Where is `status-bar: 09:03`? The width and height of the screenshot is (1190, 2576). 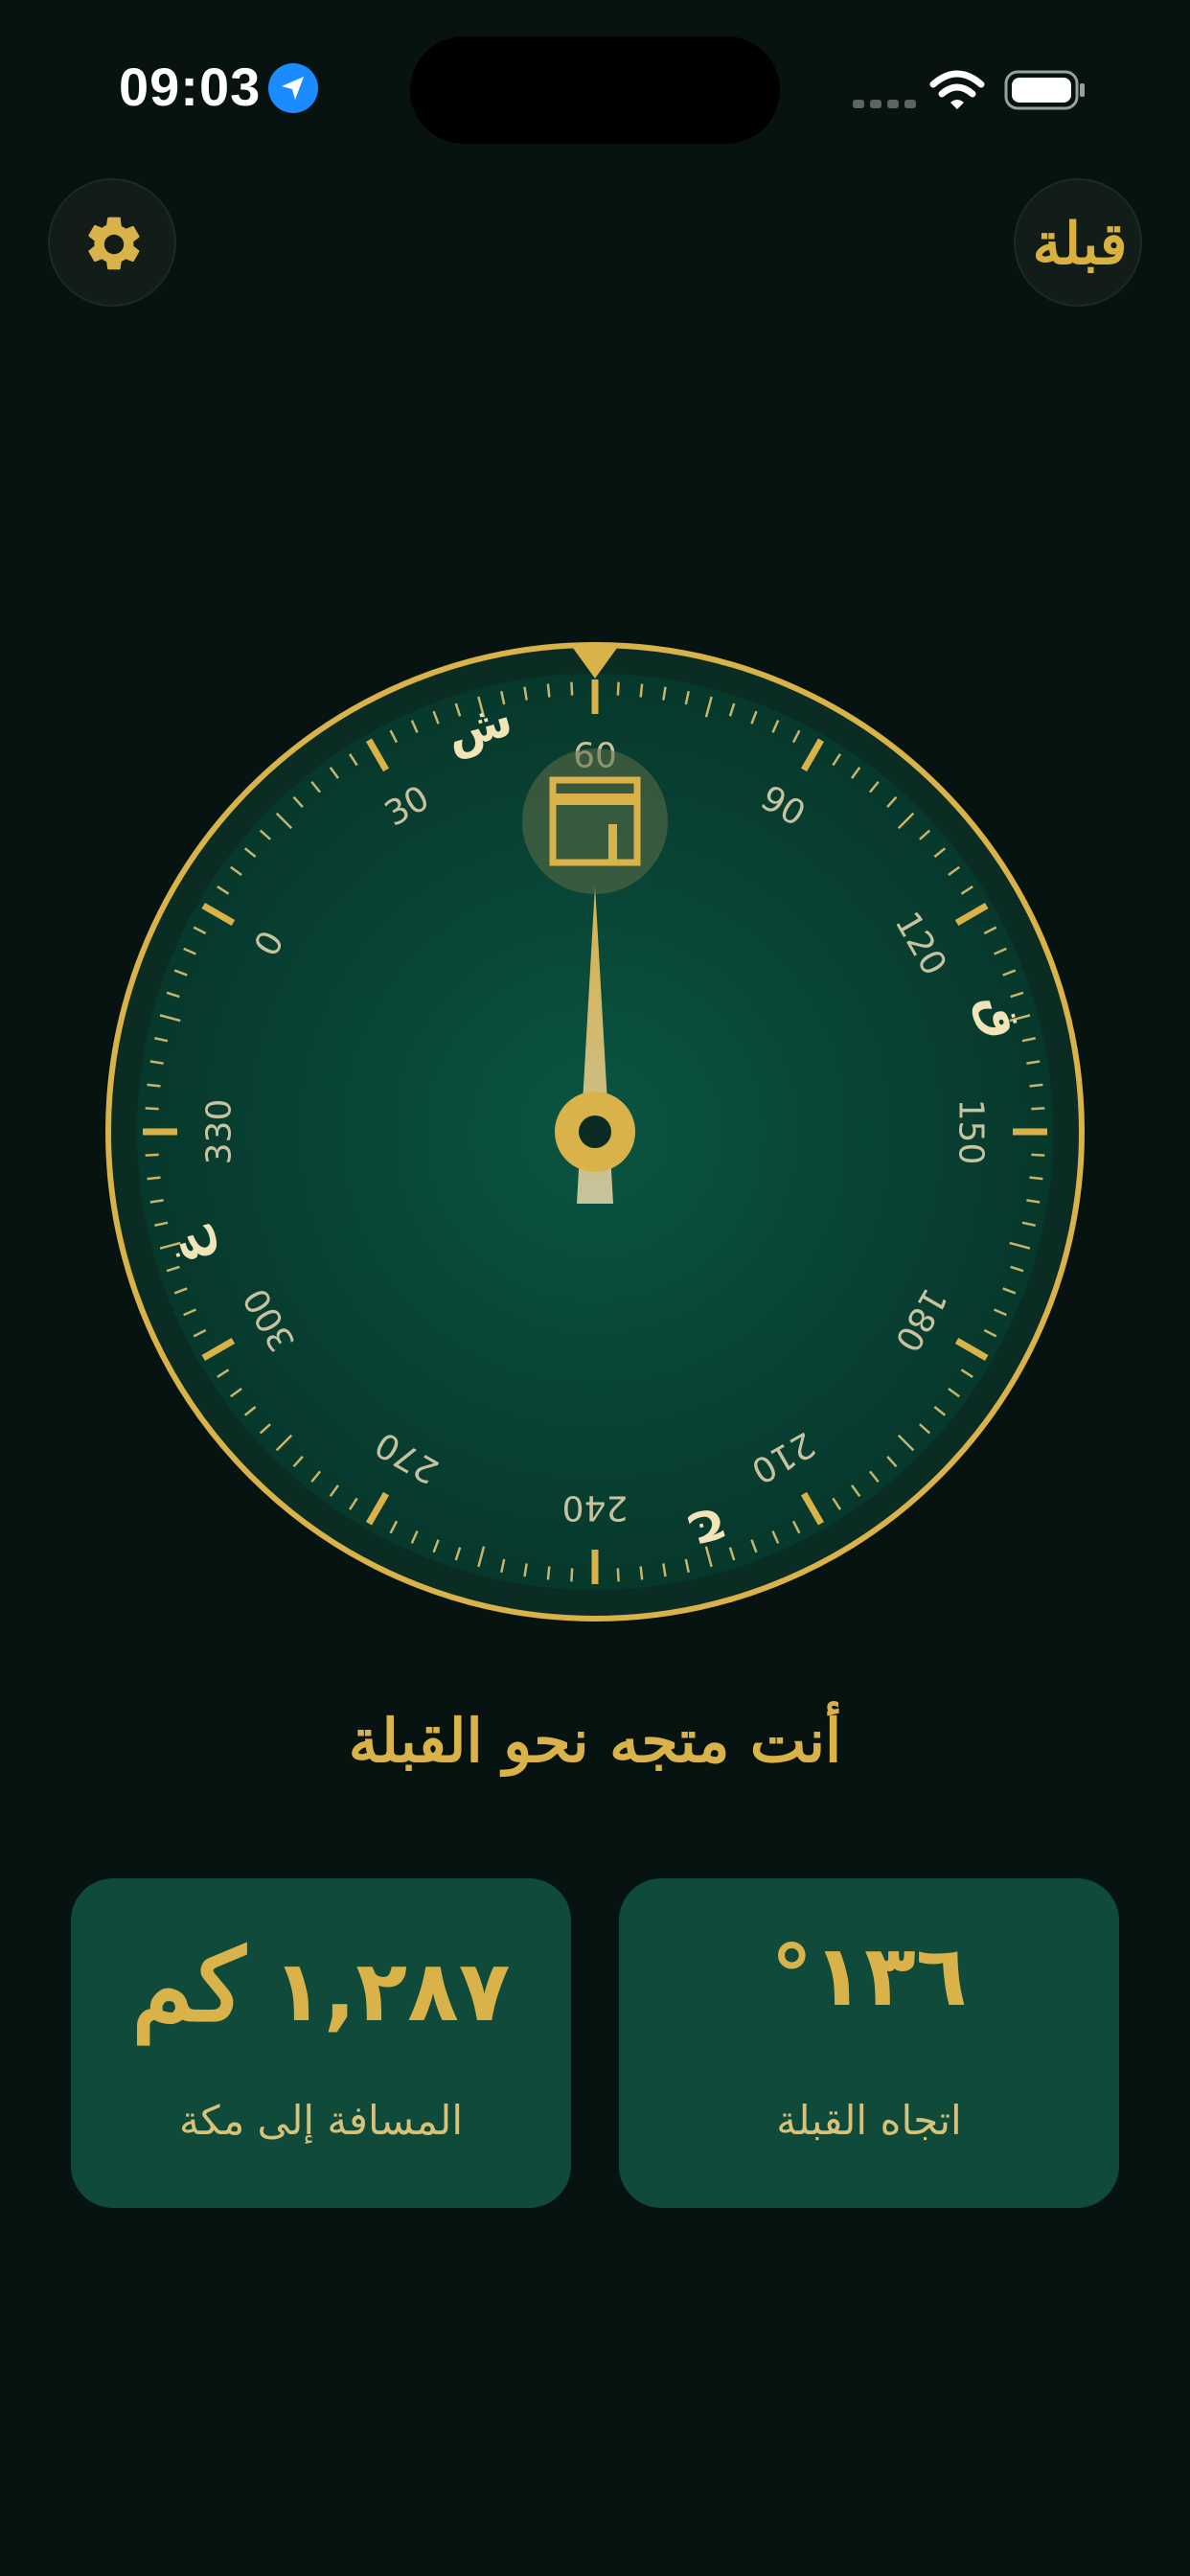
status-bar: 09:03 is located at coordinates (595, 91).